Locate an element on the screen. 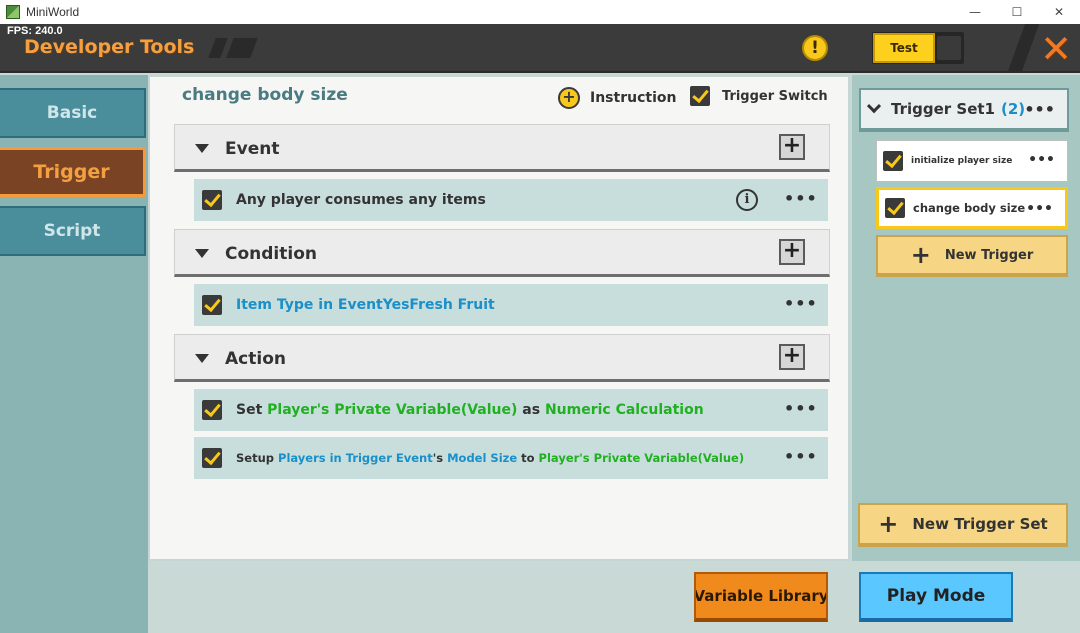 The image size is (1080, 633). window-close-button: ✕ is located at coordinates (1059, 12).